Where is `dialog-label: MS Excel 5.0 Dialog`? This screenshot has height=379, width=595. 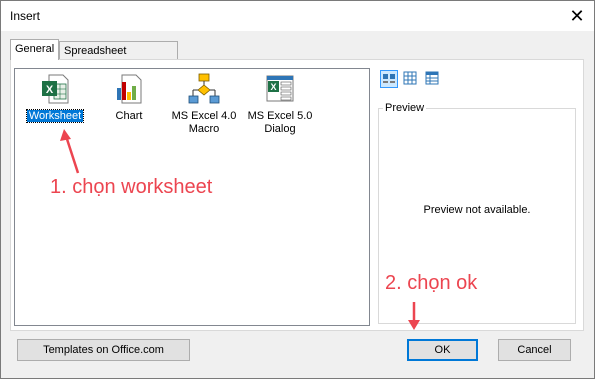 dialog-label: MS Excel 5.0 Dialog is located at coordinates (280, 122).